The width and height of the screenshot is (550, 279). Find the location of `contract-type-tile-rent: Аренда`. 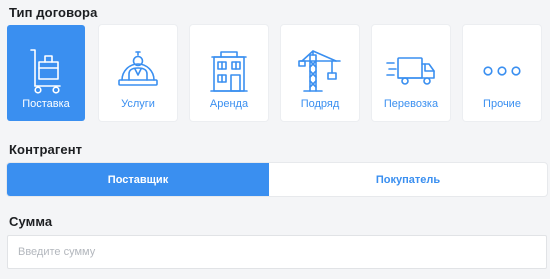

contract-type-tile-rent: Аренда is located at coordinates (229, 73).